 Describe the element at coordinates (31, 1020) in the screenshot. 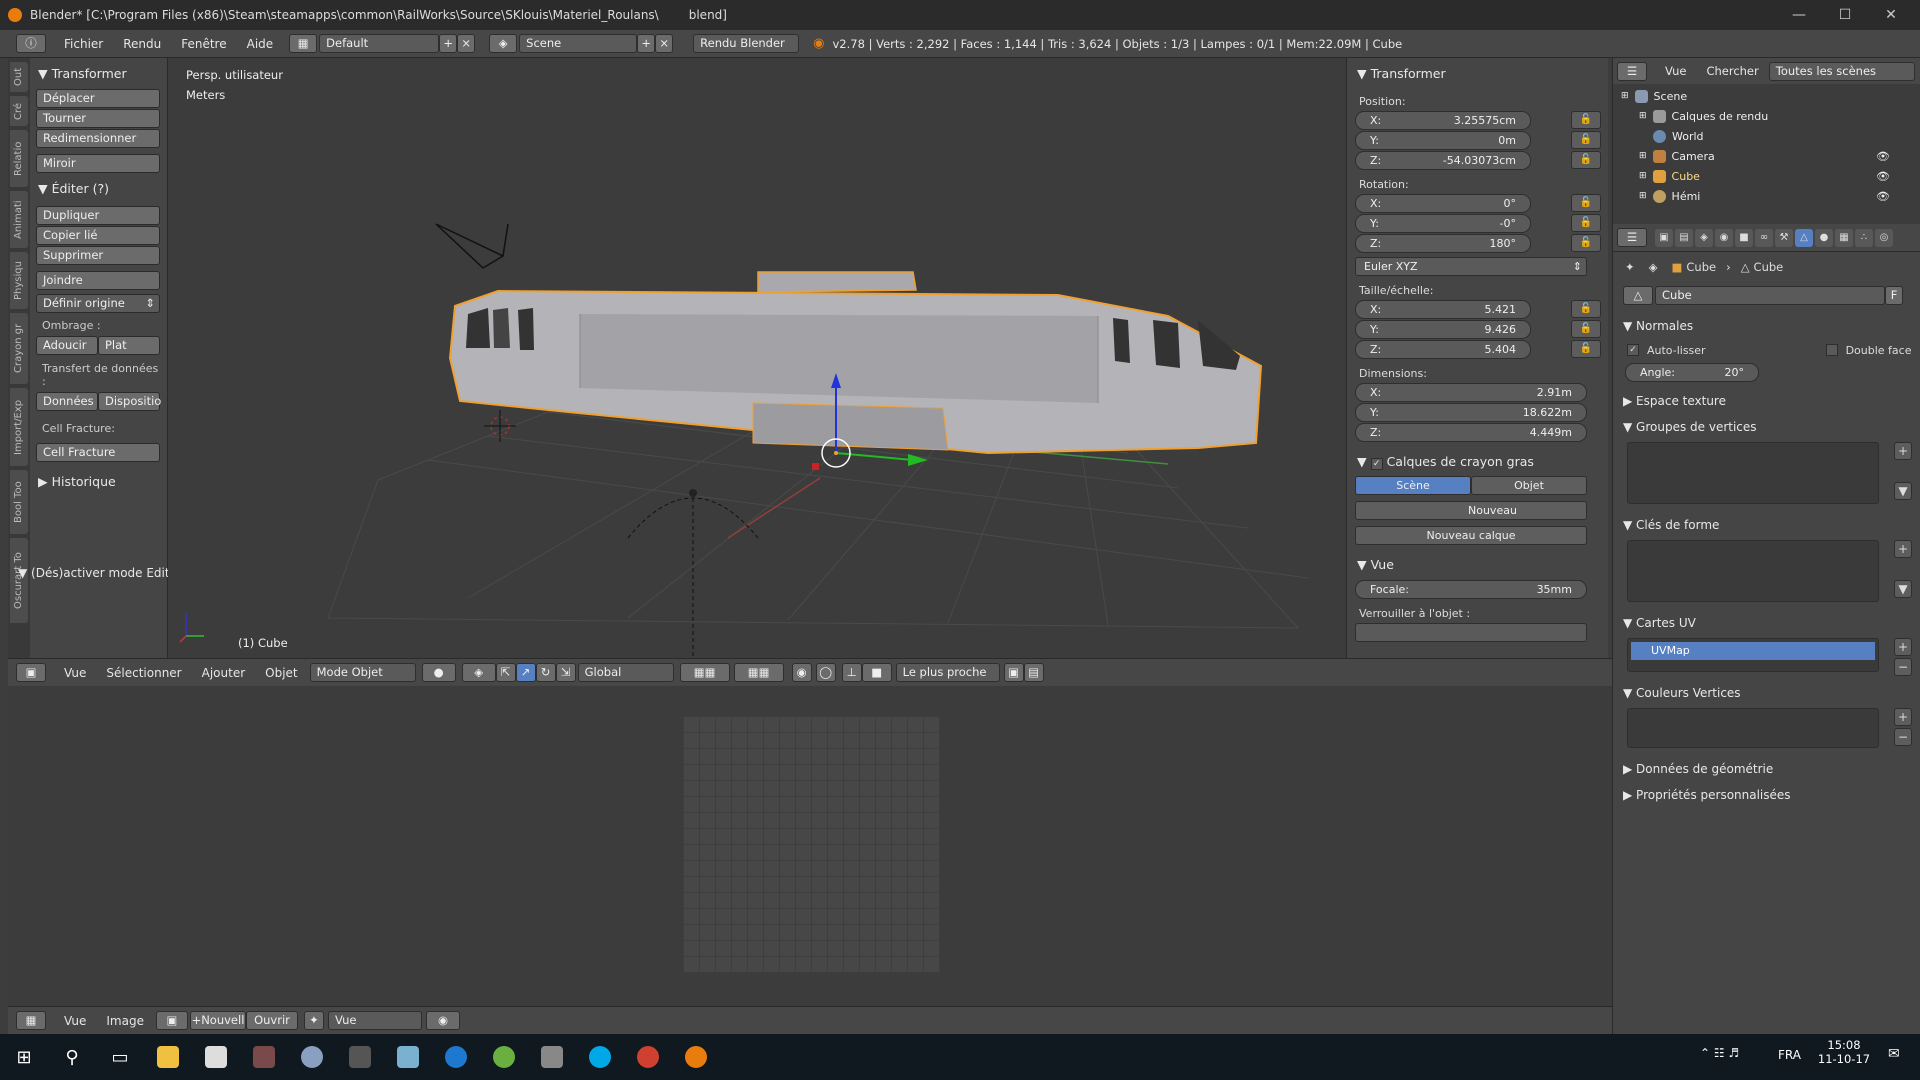

I see `editor-type-icon: ▦` at that location.